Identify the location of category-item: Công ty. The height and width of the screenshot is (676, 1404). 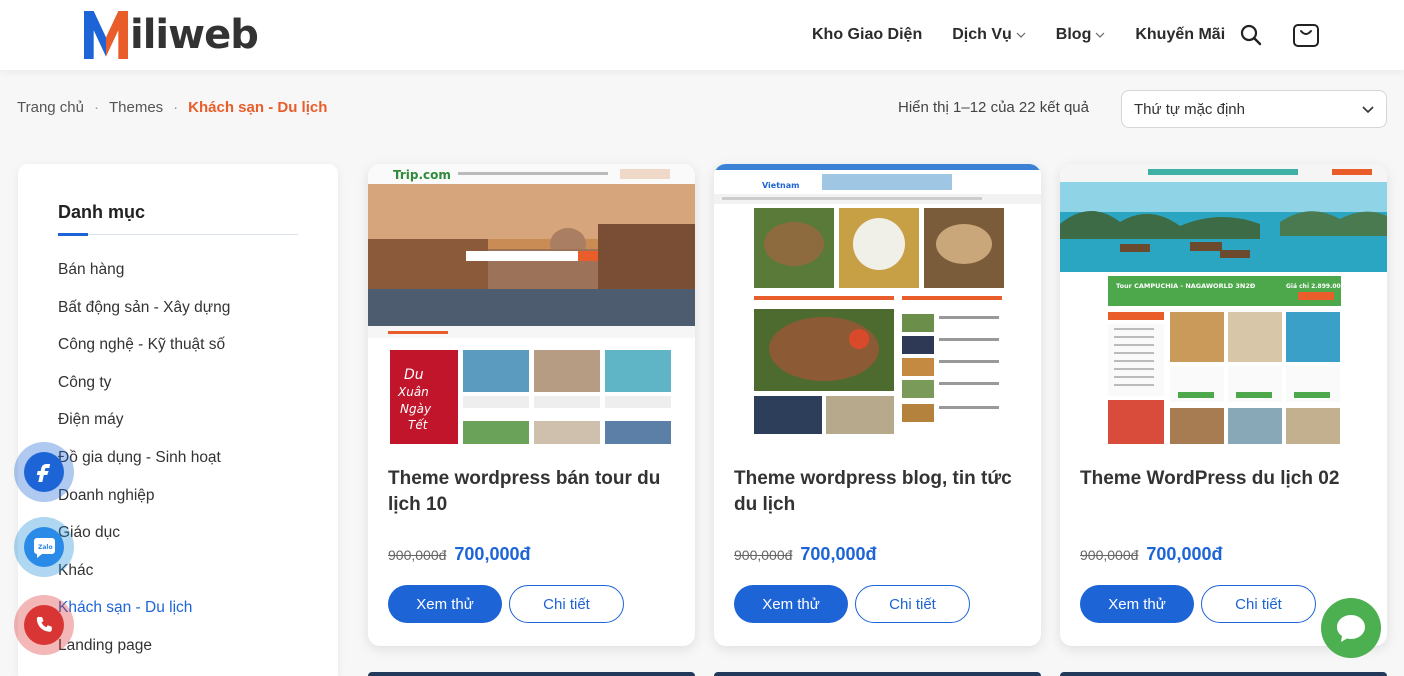
(144, 390).